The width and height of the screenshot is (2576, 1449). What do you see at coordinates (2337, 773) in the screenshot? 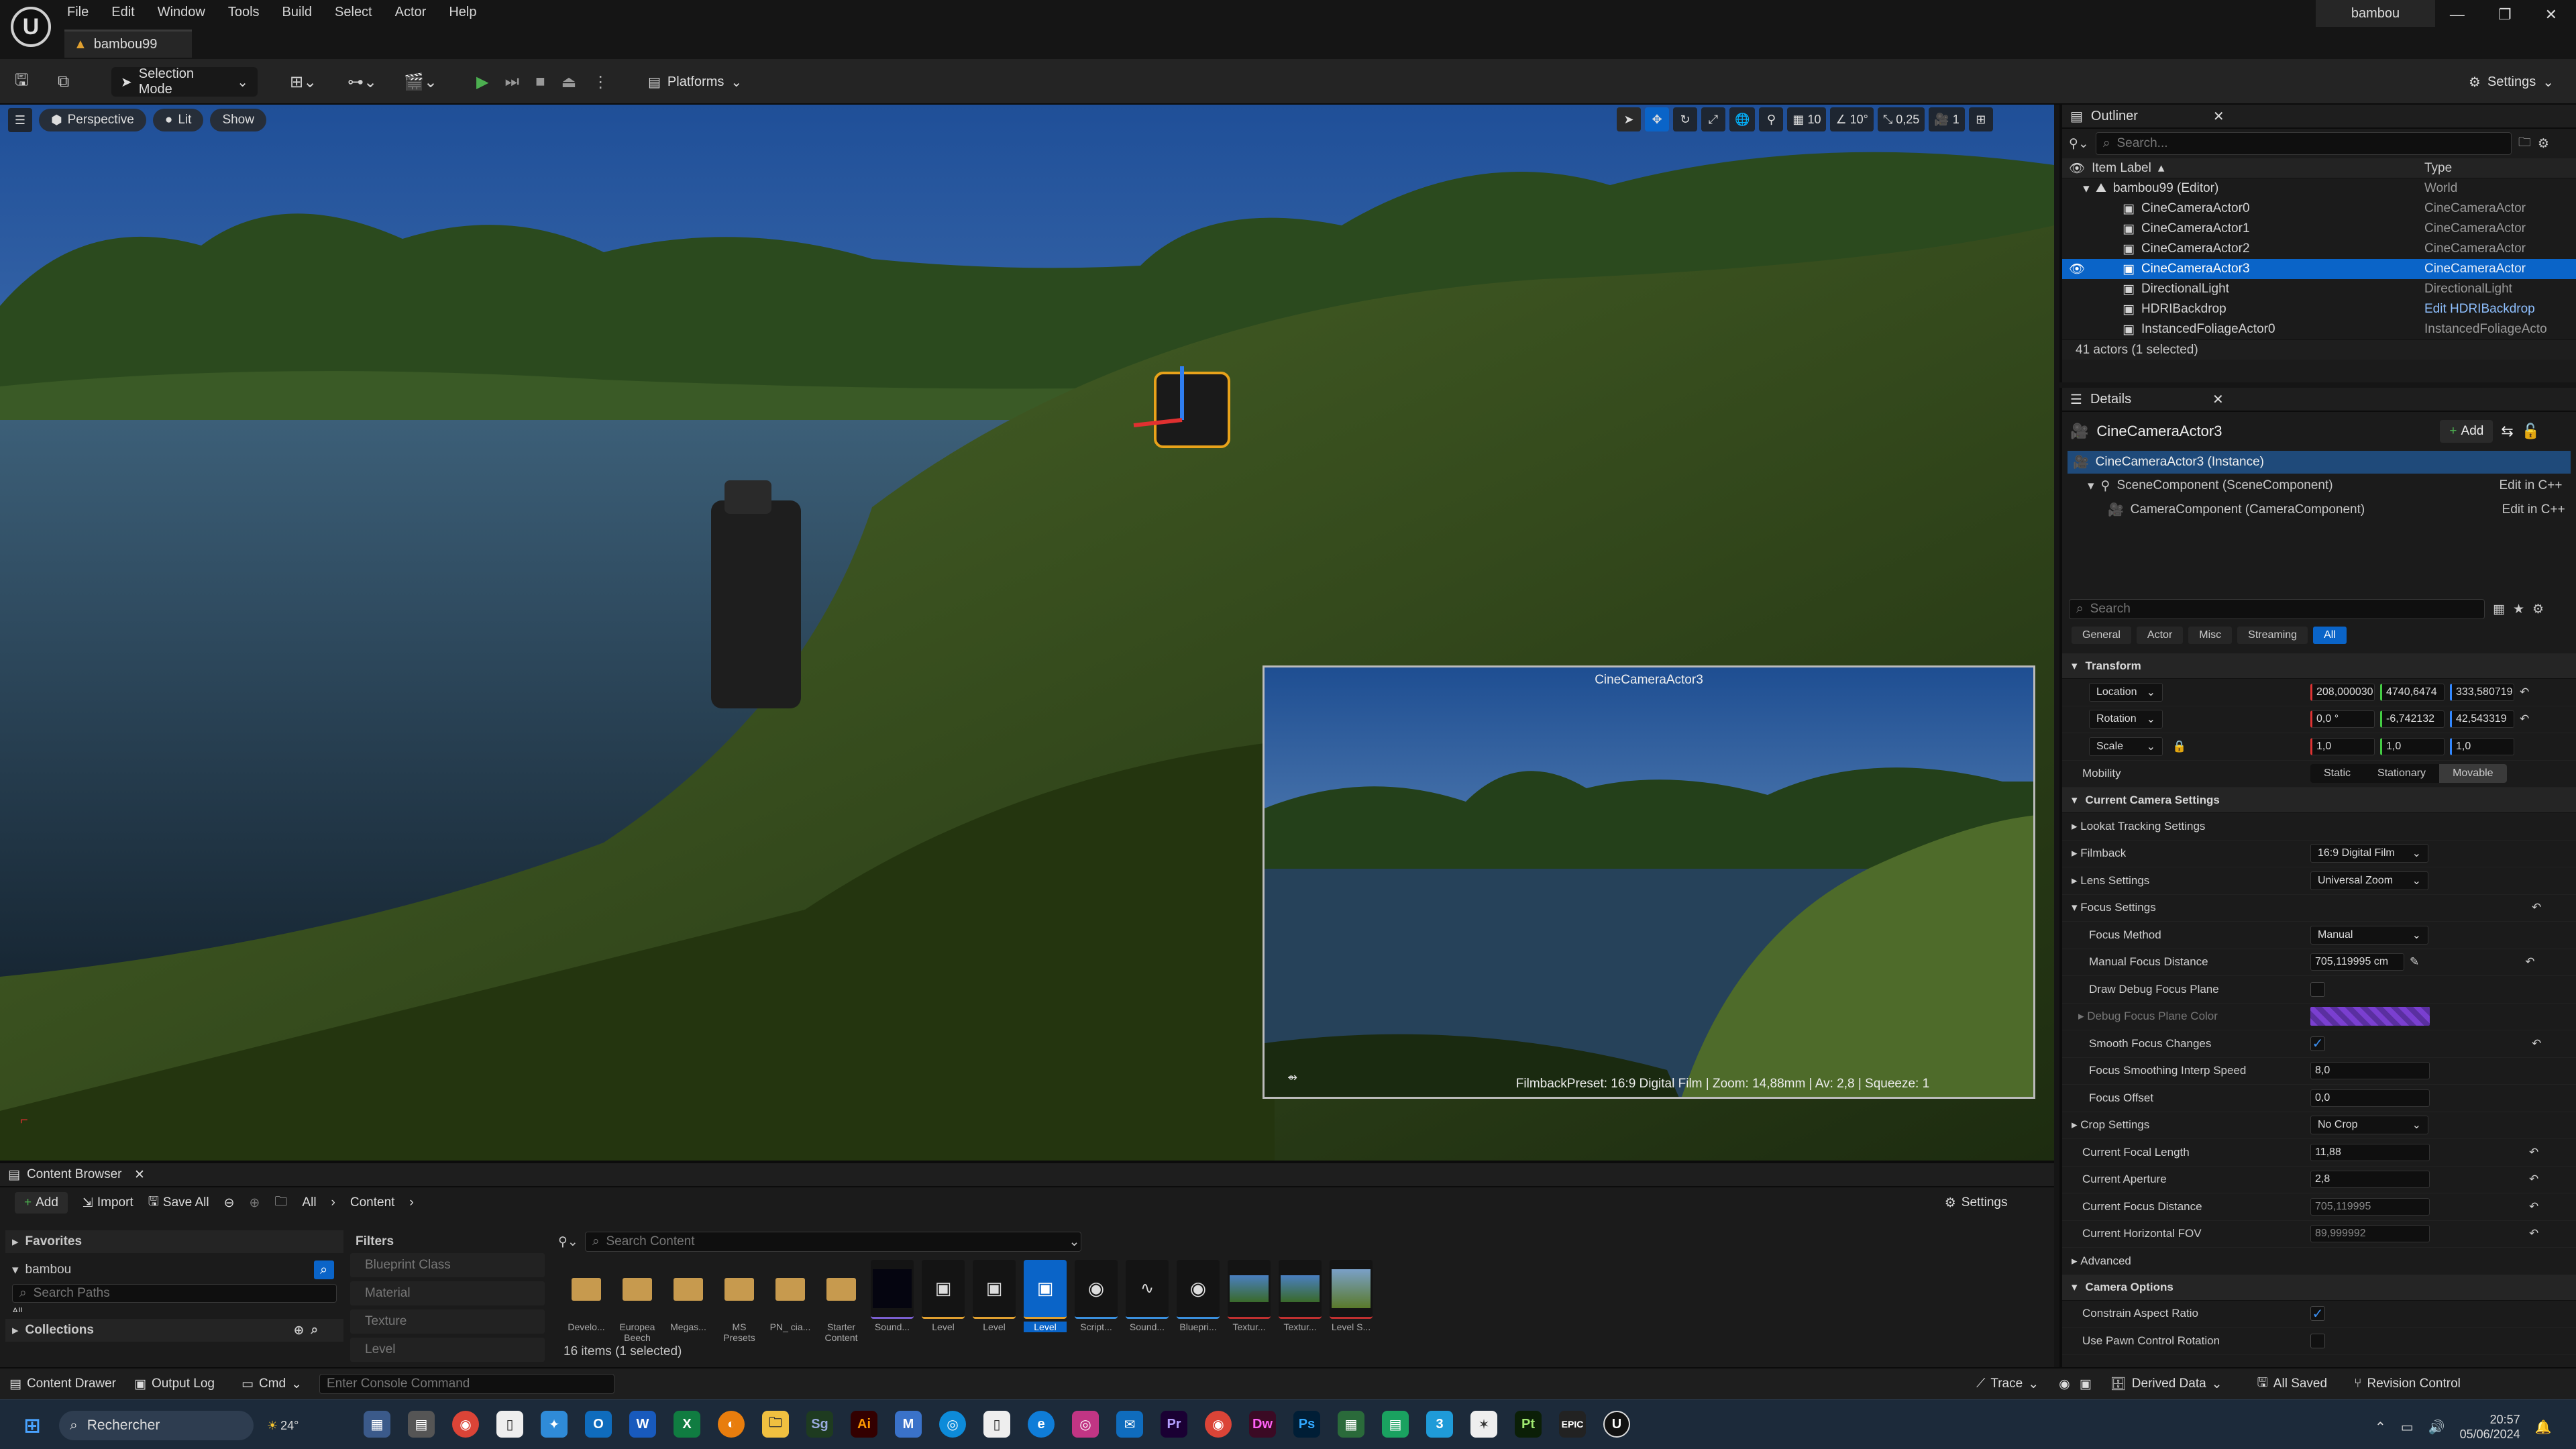
I see `mobility-static: Static` at bounding box center [2337, 773].